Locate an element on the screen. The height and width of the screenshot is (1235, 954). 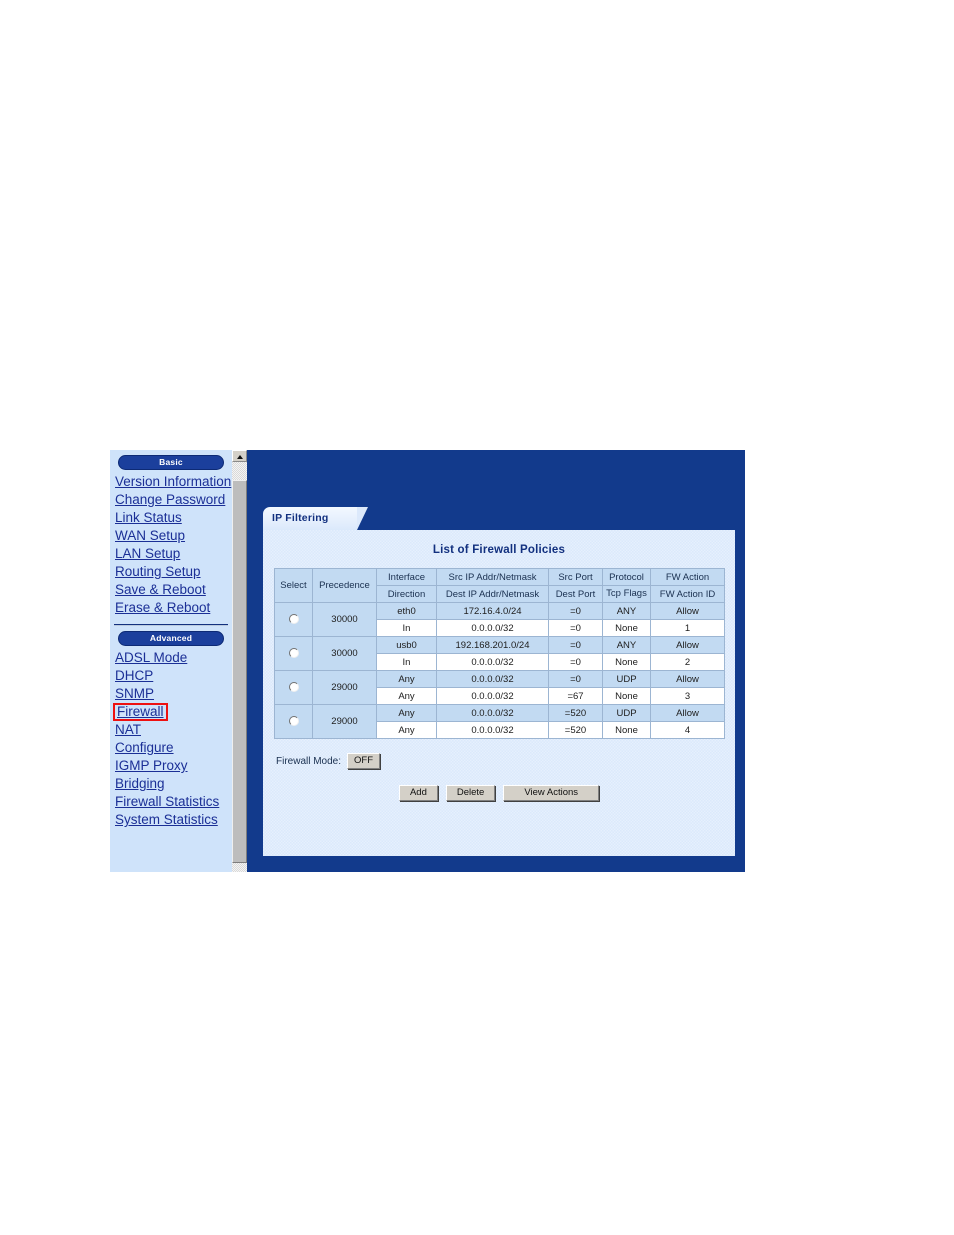
sidebar-item-routing-setup: Routing Setup is located at coordinates (173, 572).